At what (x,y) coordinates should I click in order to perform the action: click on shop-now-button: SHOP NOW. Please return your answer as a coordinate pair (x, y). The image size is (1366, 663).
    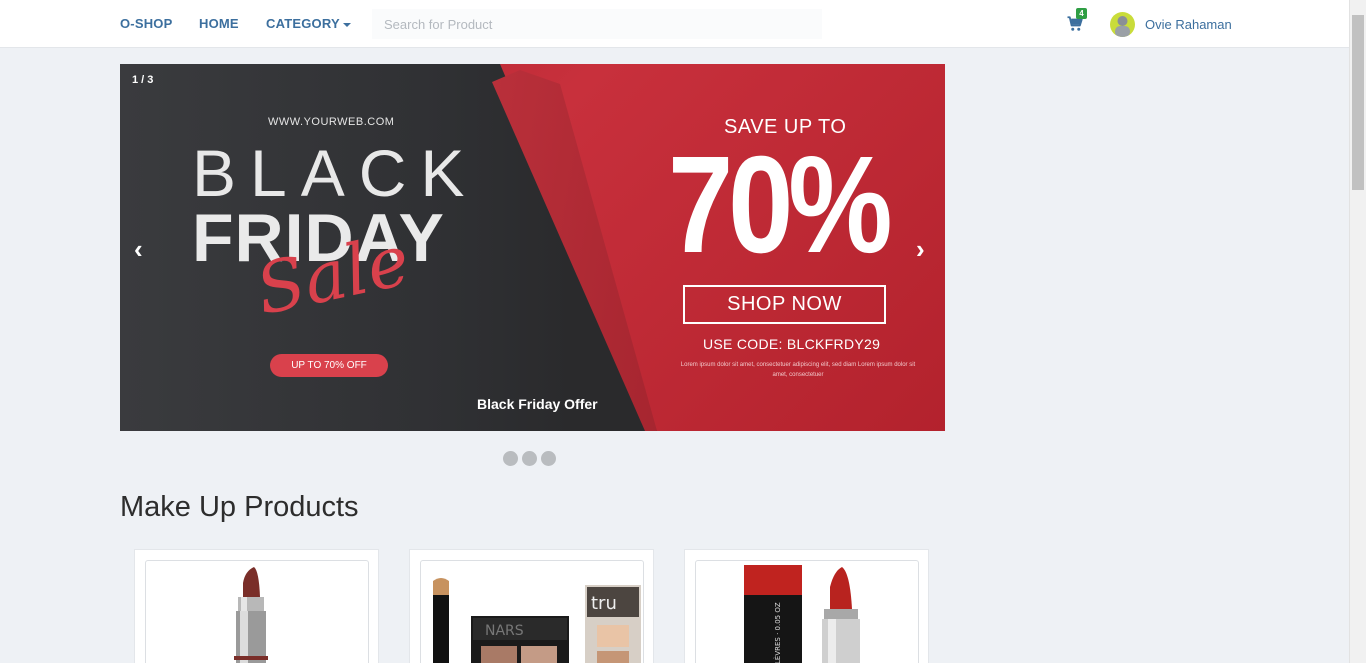
    Looking at the image, I should click on (784, 304).